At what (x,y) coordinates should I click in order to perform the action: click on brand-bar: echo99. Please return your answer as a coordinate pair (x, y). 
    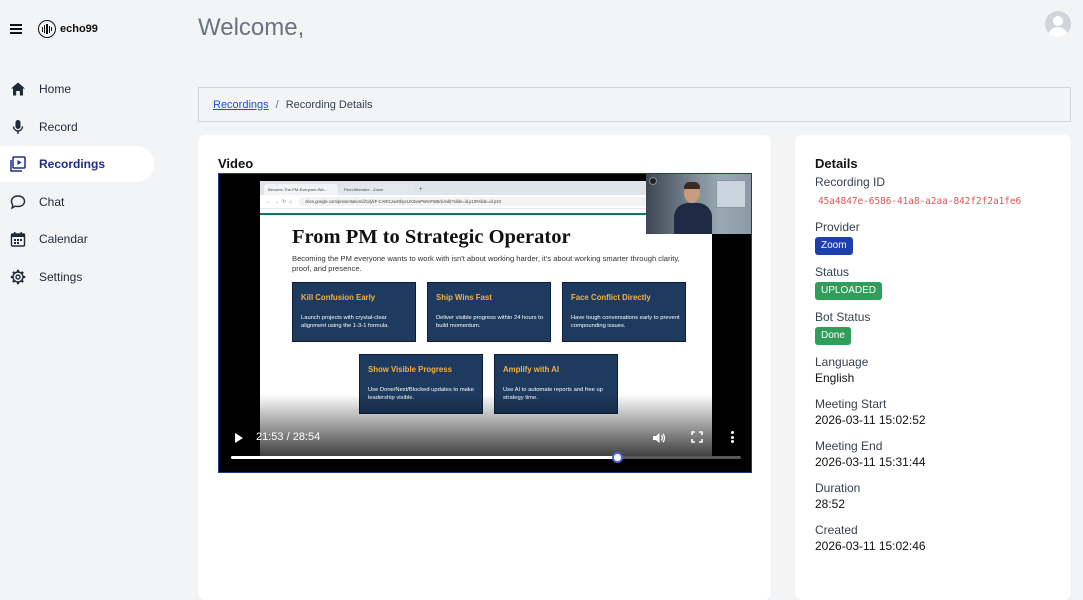
    Looking at the image, I should click on (54, 29).